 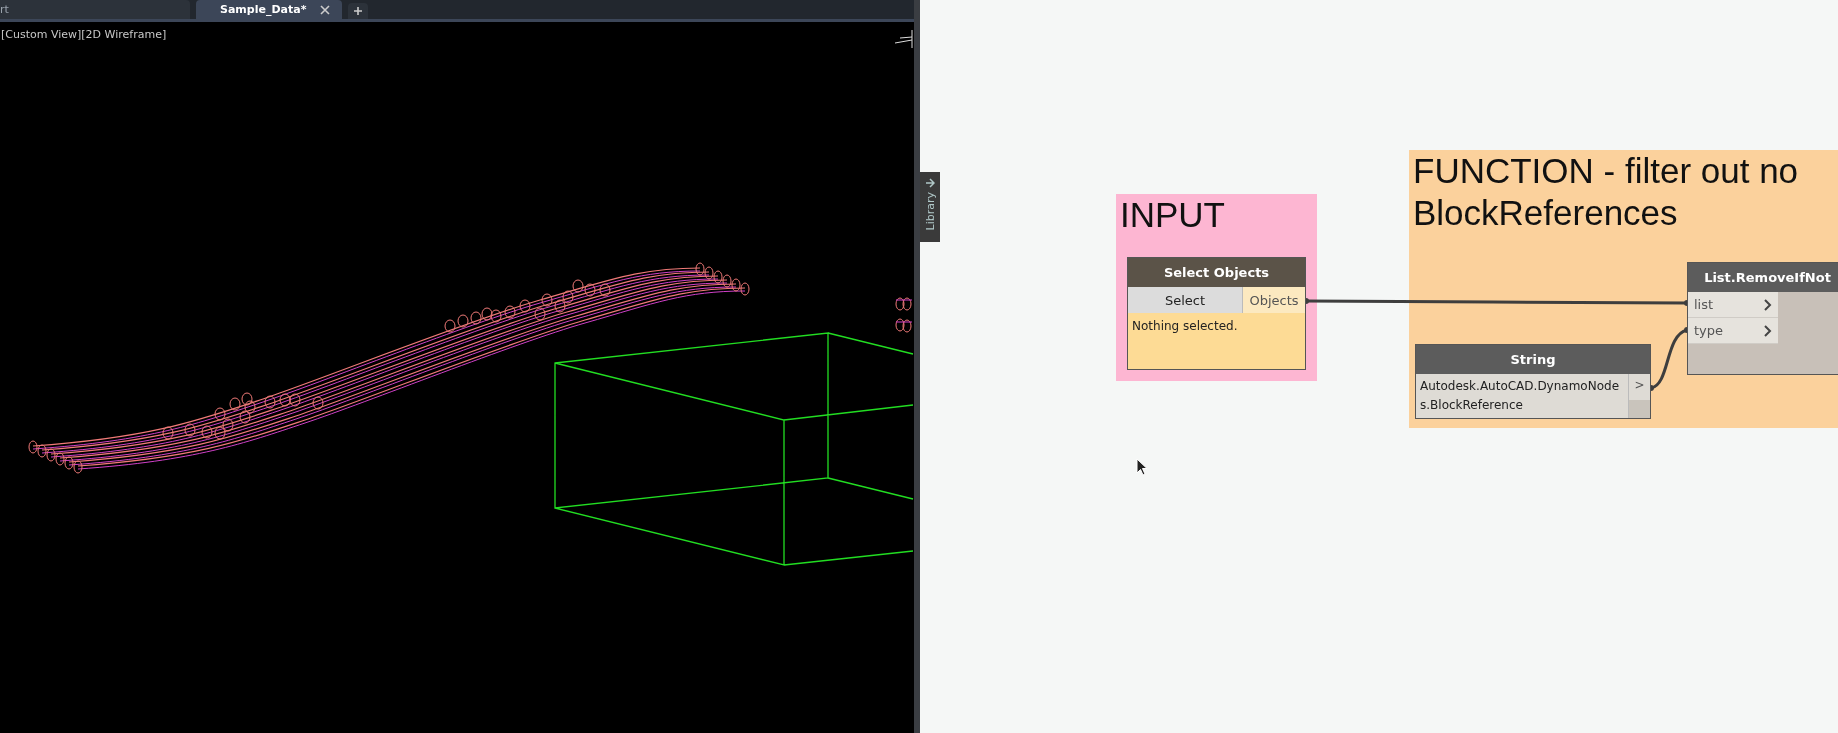 What do you see at coordinates (1522, 396) in the screenshot?
I see `string-value: Autodesk.AutoCAD.DynamoNodes.BlockReference` at bounding box center [1522, 396].